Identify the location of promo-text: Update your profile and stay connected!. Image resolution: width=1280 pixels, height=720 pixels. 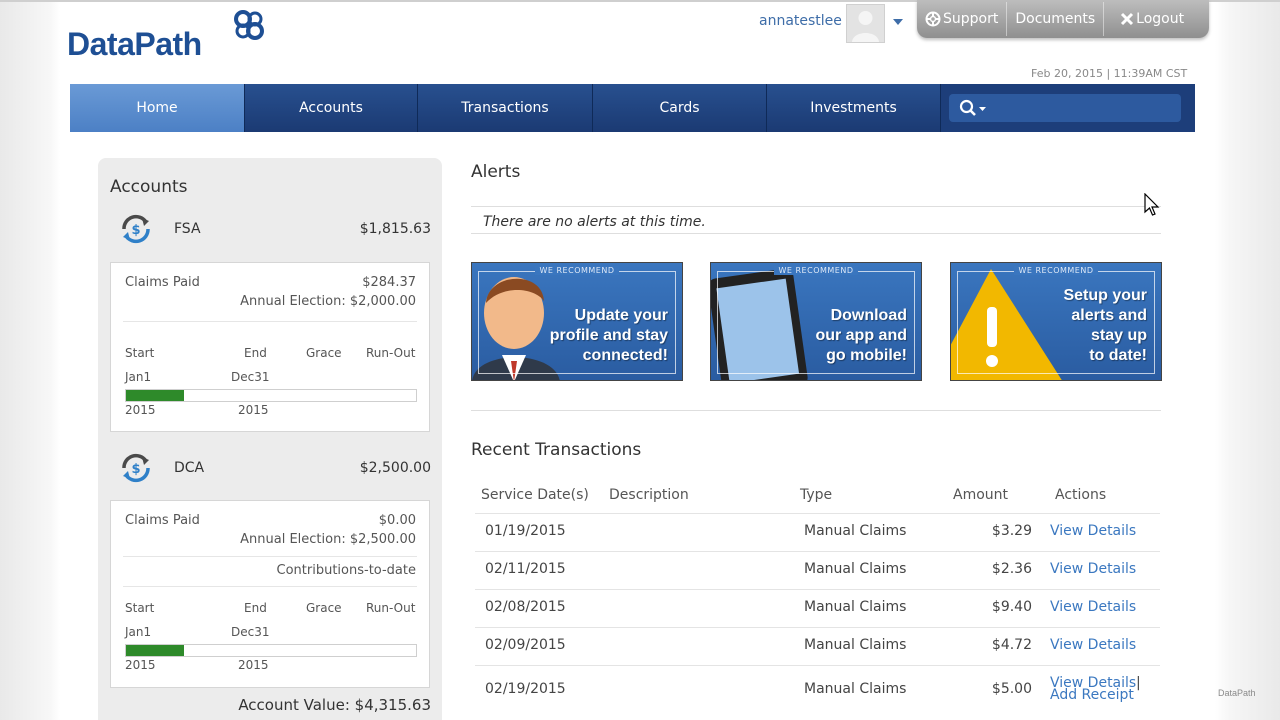
(608, 335).